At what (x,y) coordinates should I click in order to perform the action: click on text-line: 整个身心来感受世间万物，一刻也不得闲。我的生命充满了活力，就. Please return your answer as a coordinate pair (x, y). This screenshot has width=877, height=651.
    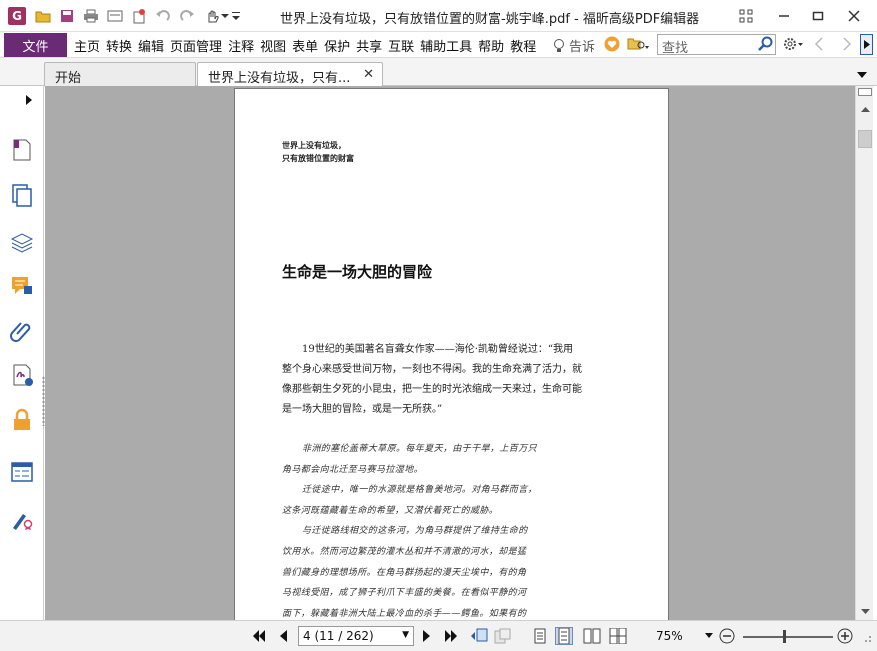
    Looking at the image, I should click on (432, 369).